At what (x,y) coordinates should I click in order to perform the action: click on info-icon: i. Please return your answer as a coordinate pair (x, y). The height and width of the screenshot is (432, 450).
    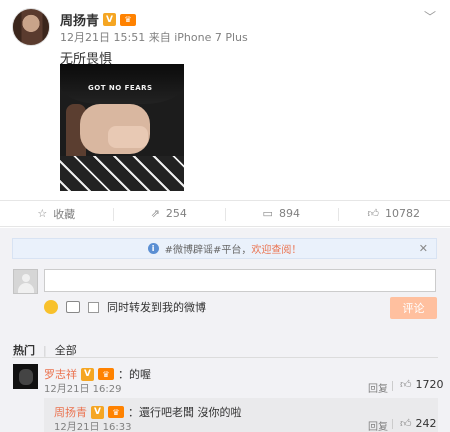
    Looking at the image, I should click on (153, 248).